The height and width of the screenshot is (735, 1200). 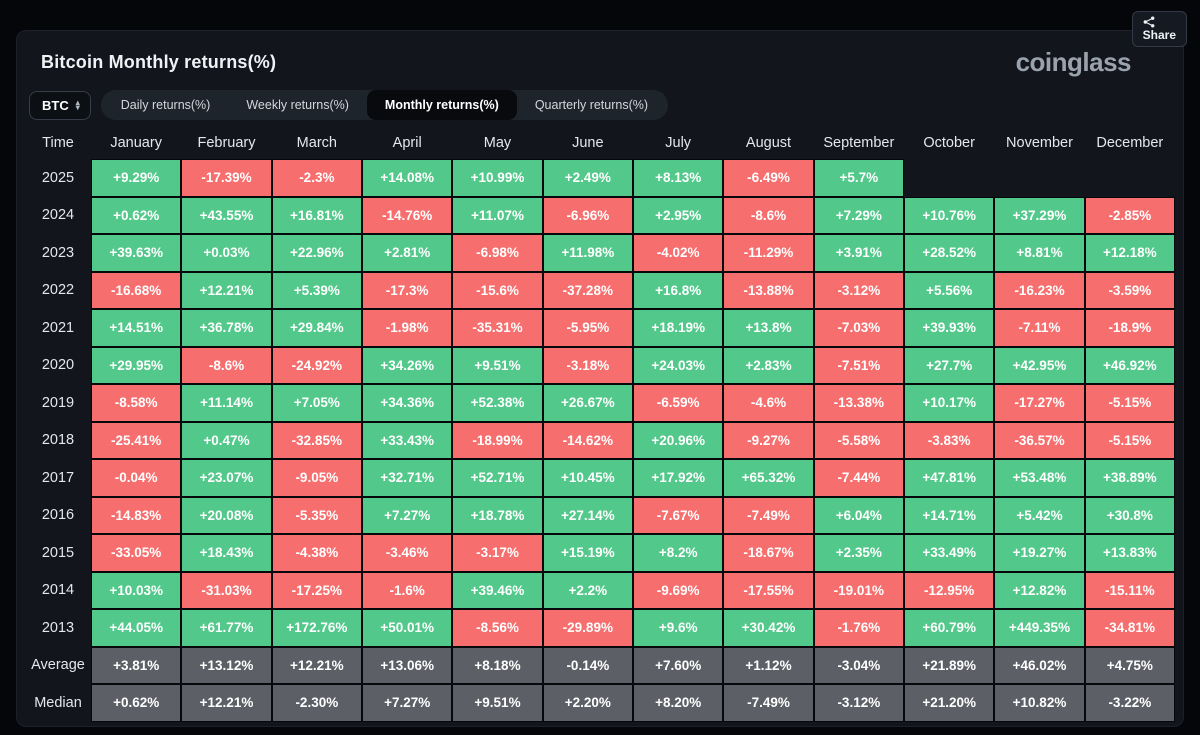 I want to click on column-header: February, so click(x=226, y=143).